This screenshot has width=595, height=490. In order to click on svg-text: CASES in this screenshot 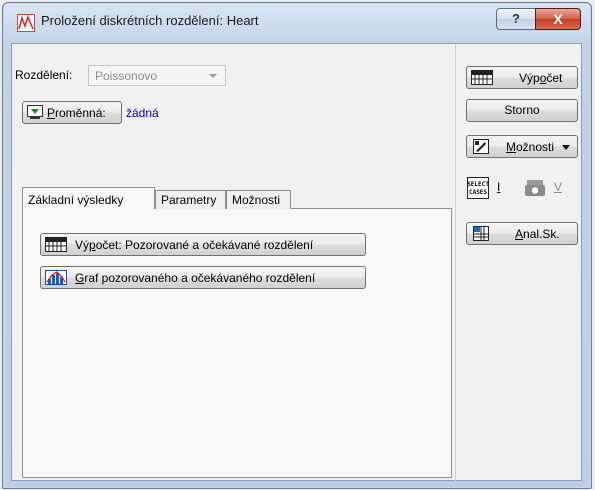, I will do `click(478, 192)`.